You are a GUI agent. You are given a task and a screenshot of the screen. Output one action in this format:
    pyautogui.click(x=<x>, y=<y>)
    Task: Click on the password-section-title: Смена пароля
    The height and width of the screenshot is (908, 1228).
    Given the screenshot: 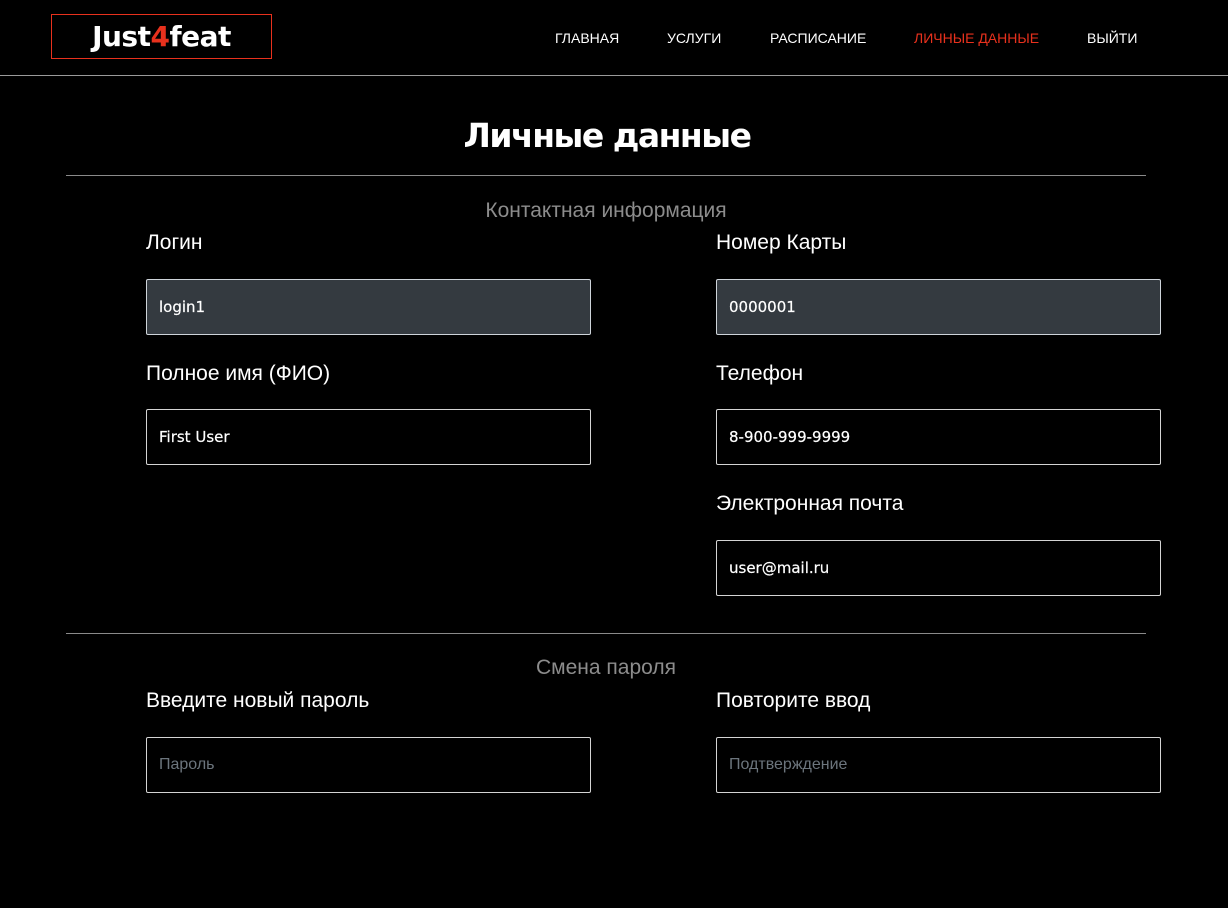 What is the action you would take?
    pyautogui.click(x=606, y=667)
    